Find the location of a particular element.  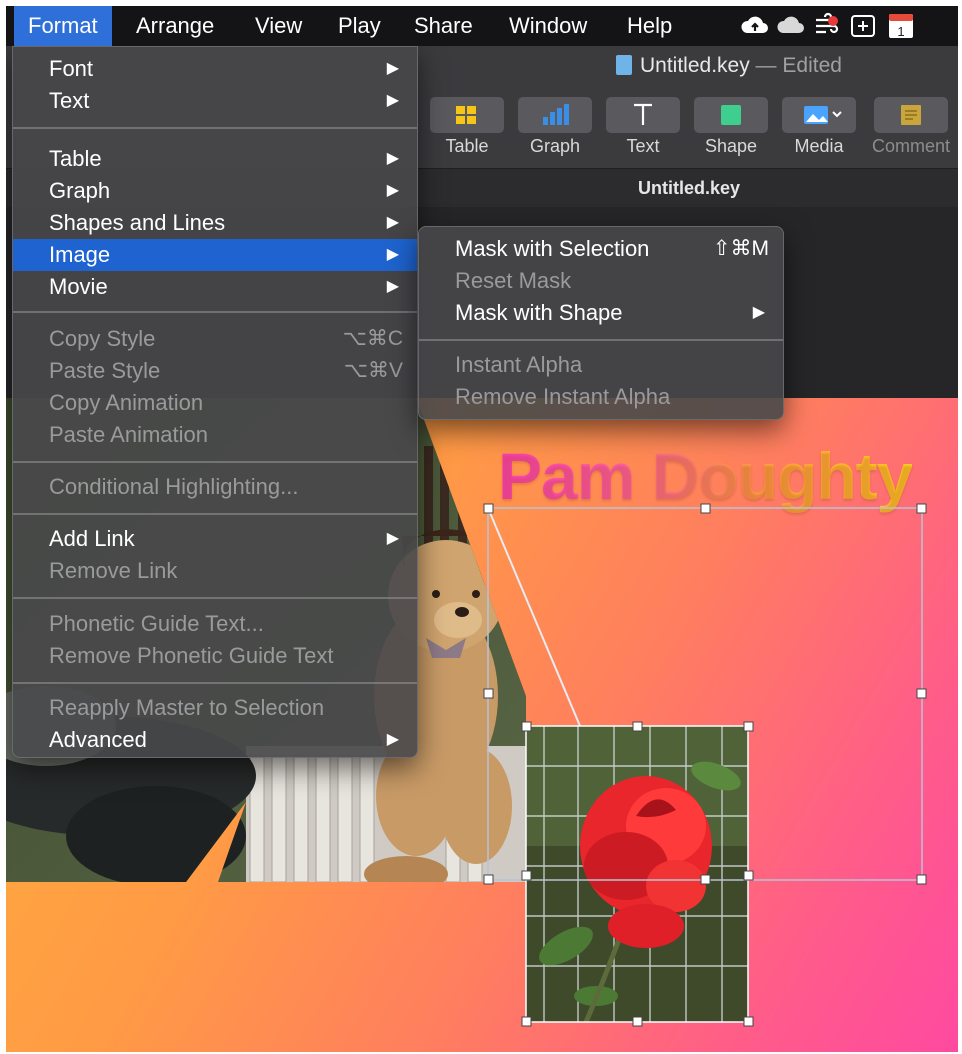

menu-item-shapes-and-lines: Shapes and Lines ▶ is located at coordinates (215, 223).